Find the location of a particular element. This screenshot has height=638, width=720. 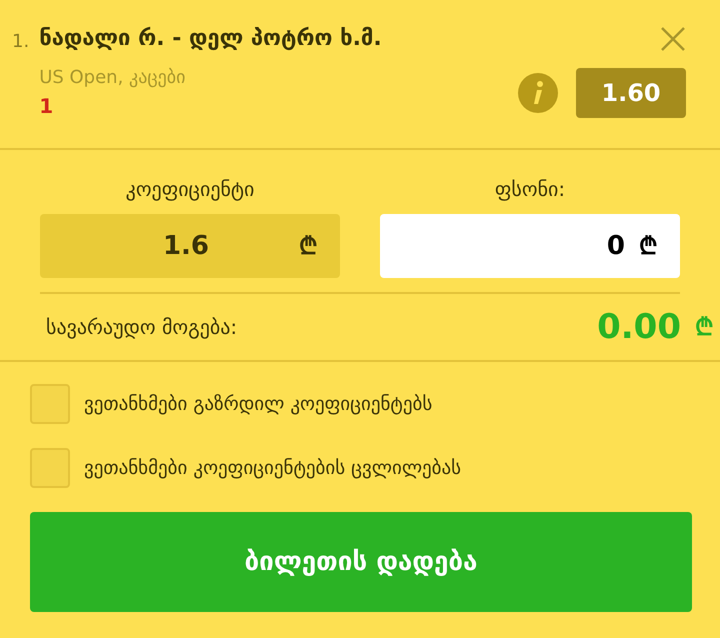

match-title: ნადალი რ. - დელ პოტრო ხ.მ. is located at coordinates (211, 39).